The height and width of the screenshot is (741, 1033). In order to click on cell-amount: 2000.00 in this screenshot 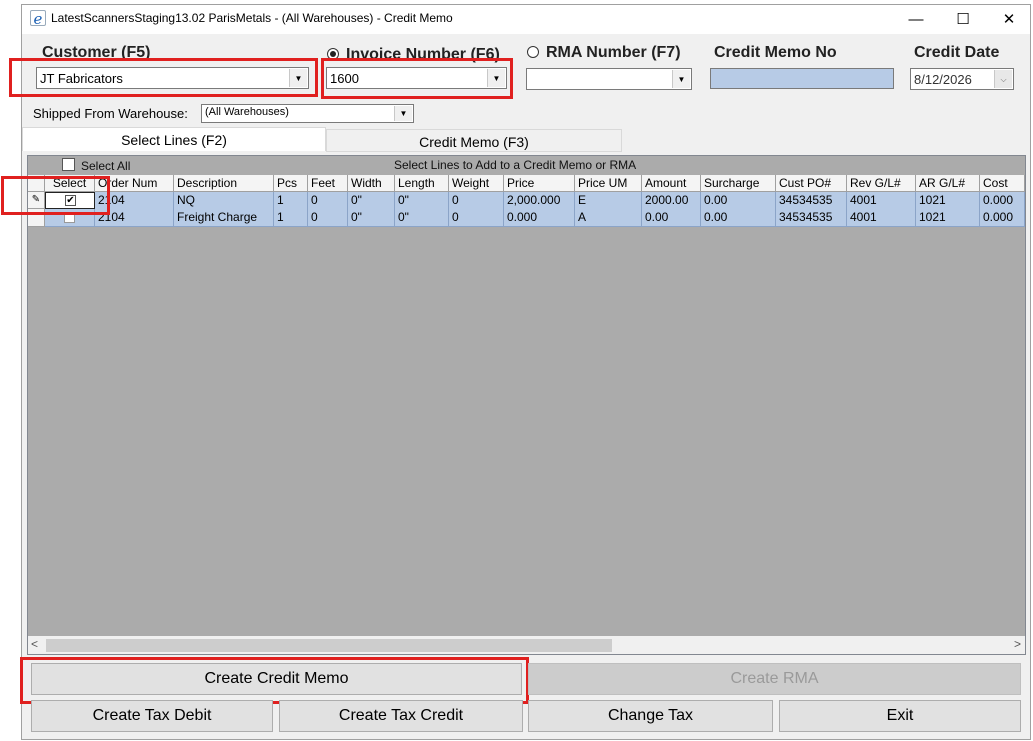, I will do `click(671, 201)`.